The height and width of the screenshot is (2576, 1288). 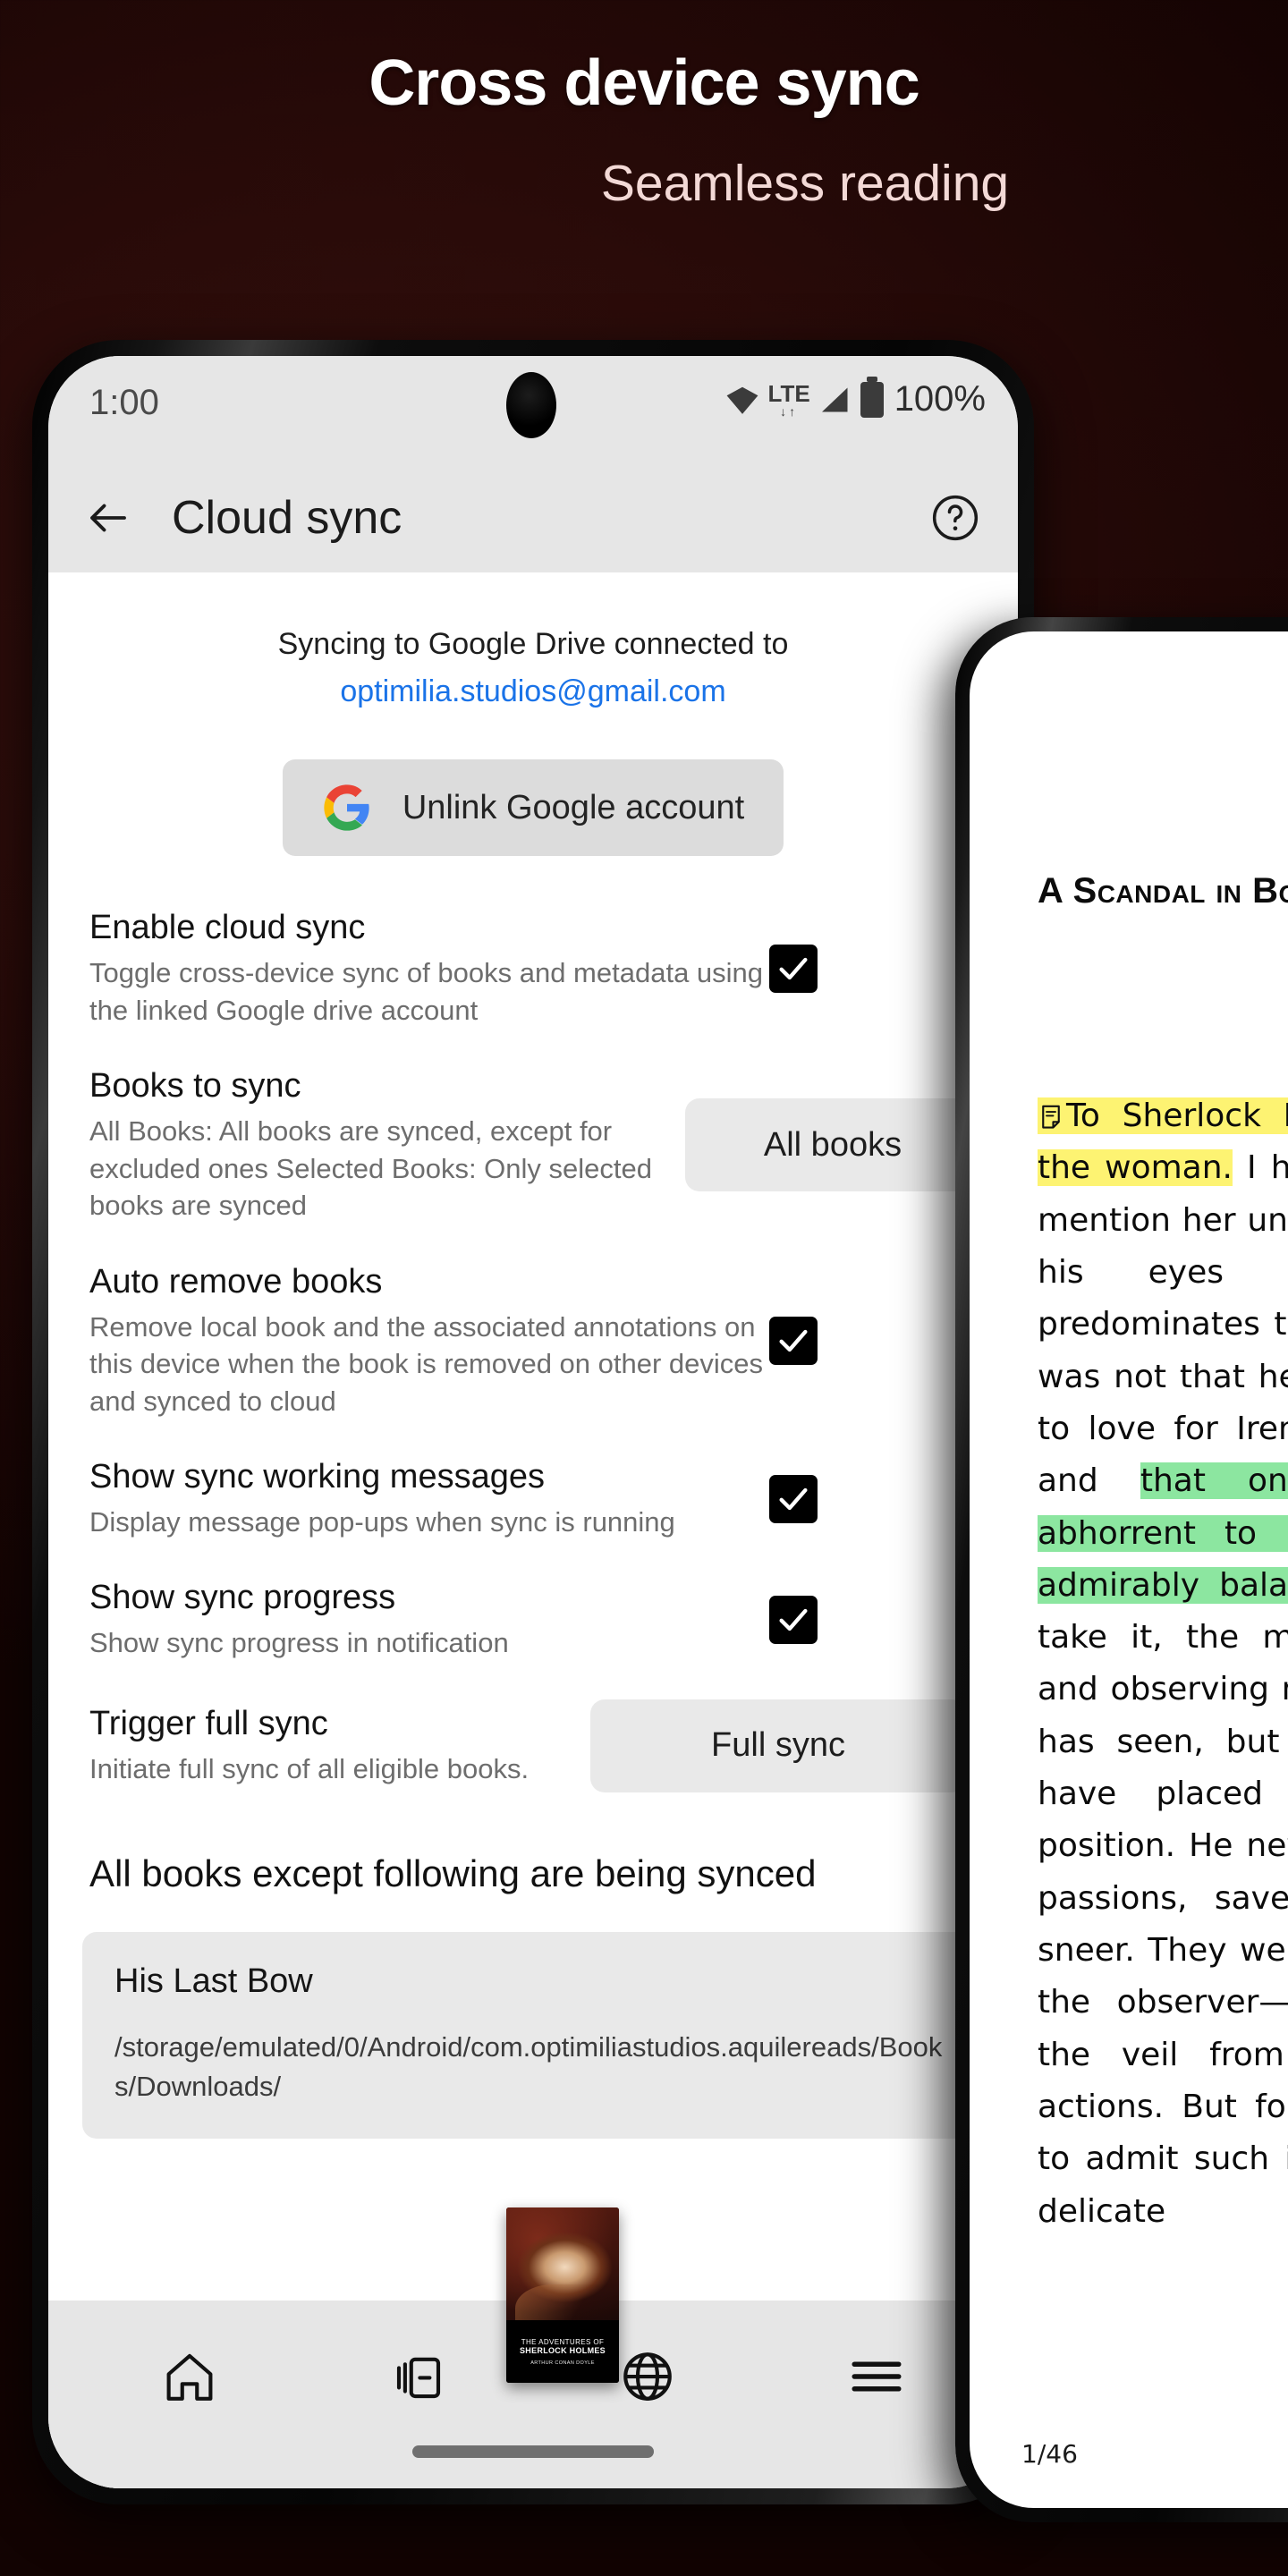 I want to click on book-title: His Last Bow, so click(x=213, y=1981).